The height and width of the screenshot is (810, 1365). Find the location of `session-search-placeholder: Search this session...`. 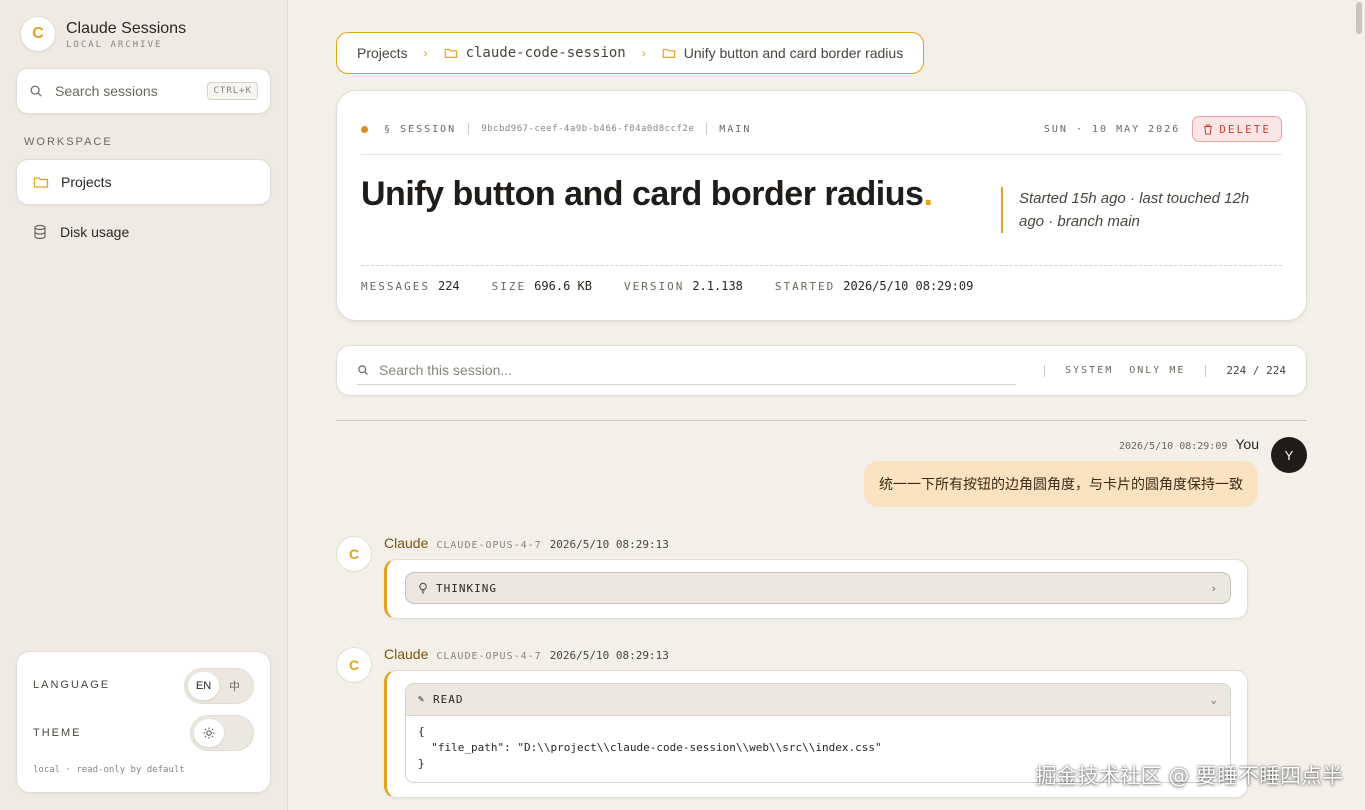

session-search-placeholder: Search this session... is located at coordinates (446, 370).